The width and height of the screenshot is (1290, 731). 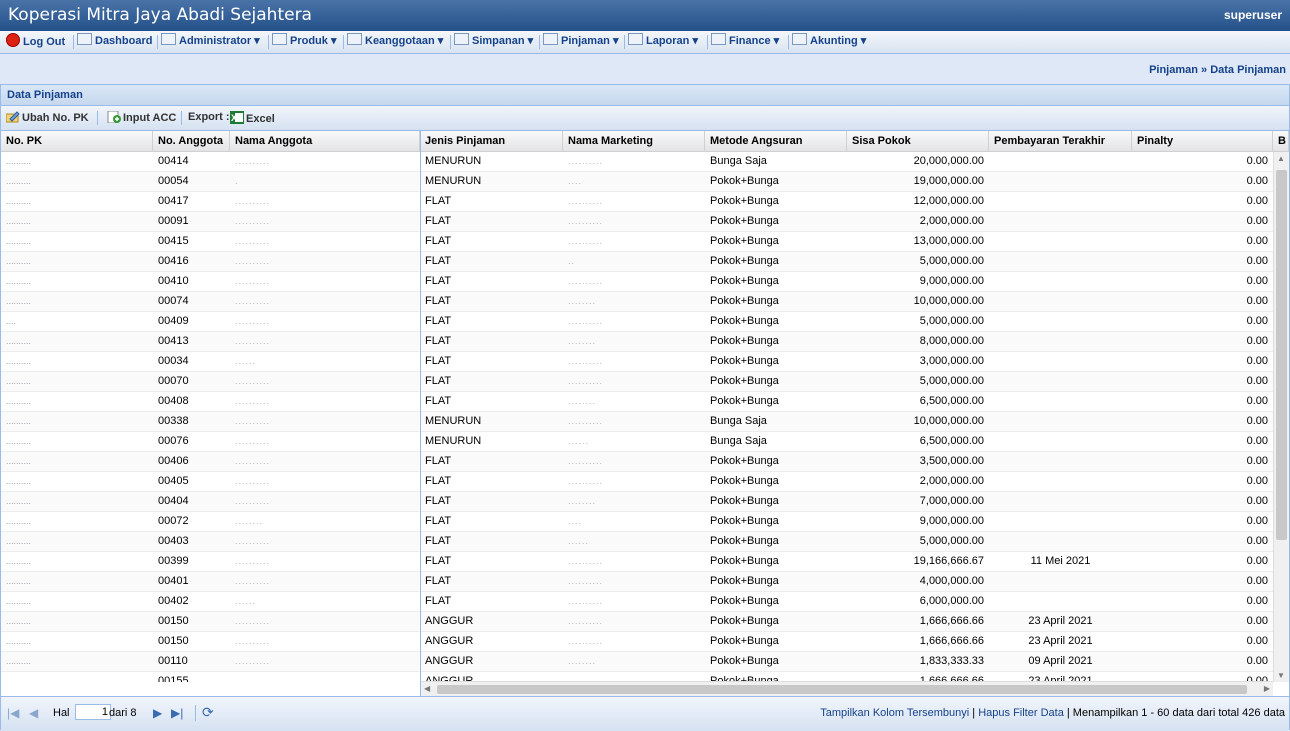 I want to click on scroll-down-icon: ▼, so click(x=1281, y=675).